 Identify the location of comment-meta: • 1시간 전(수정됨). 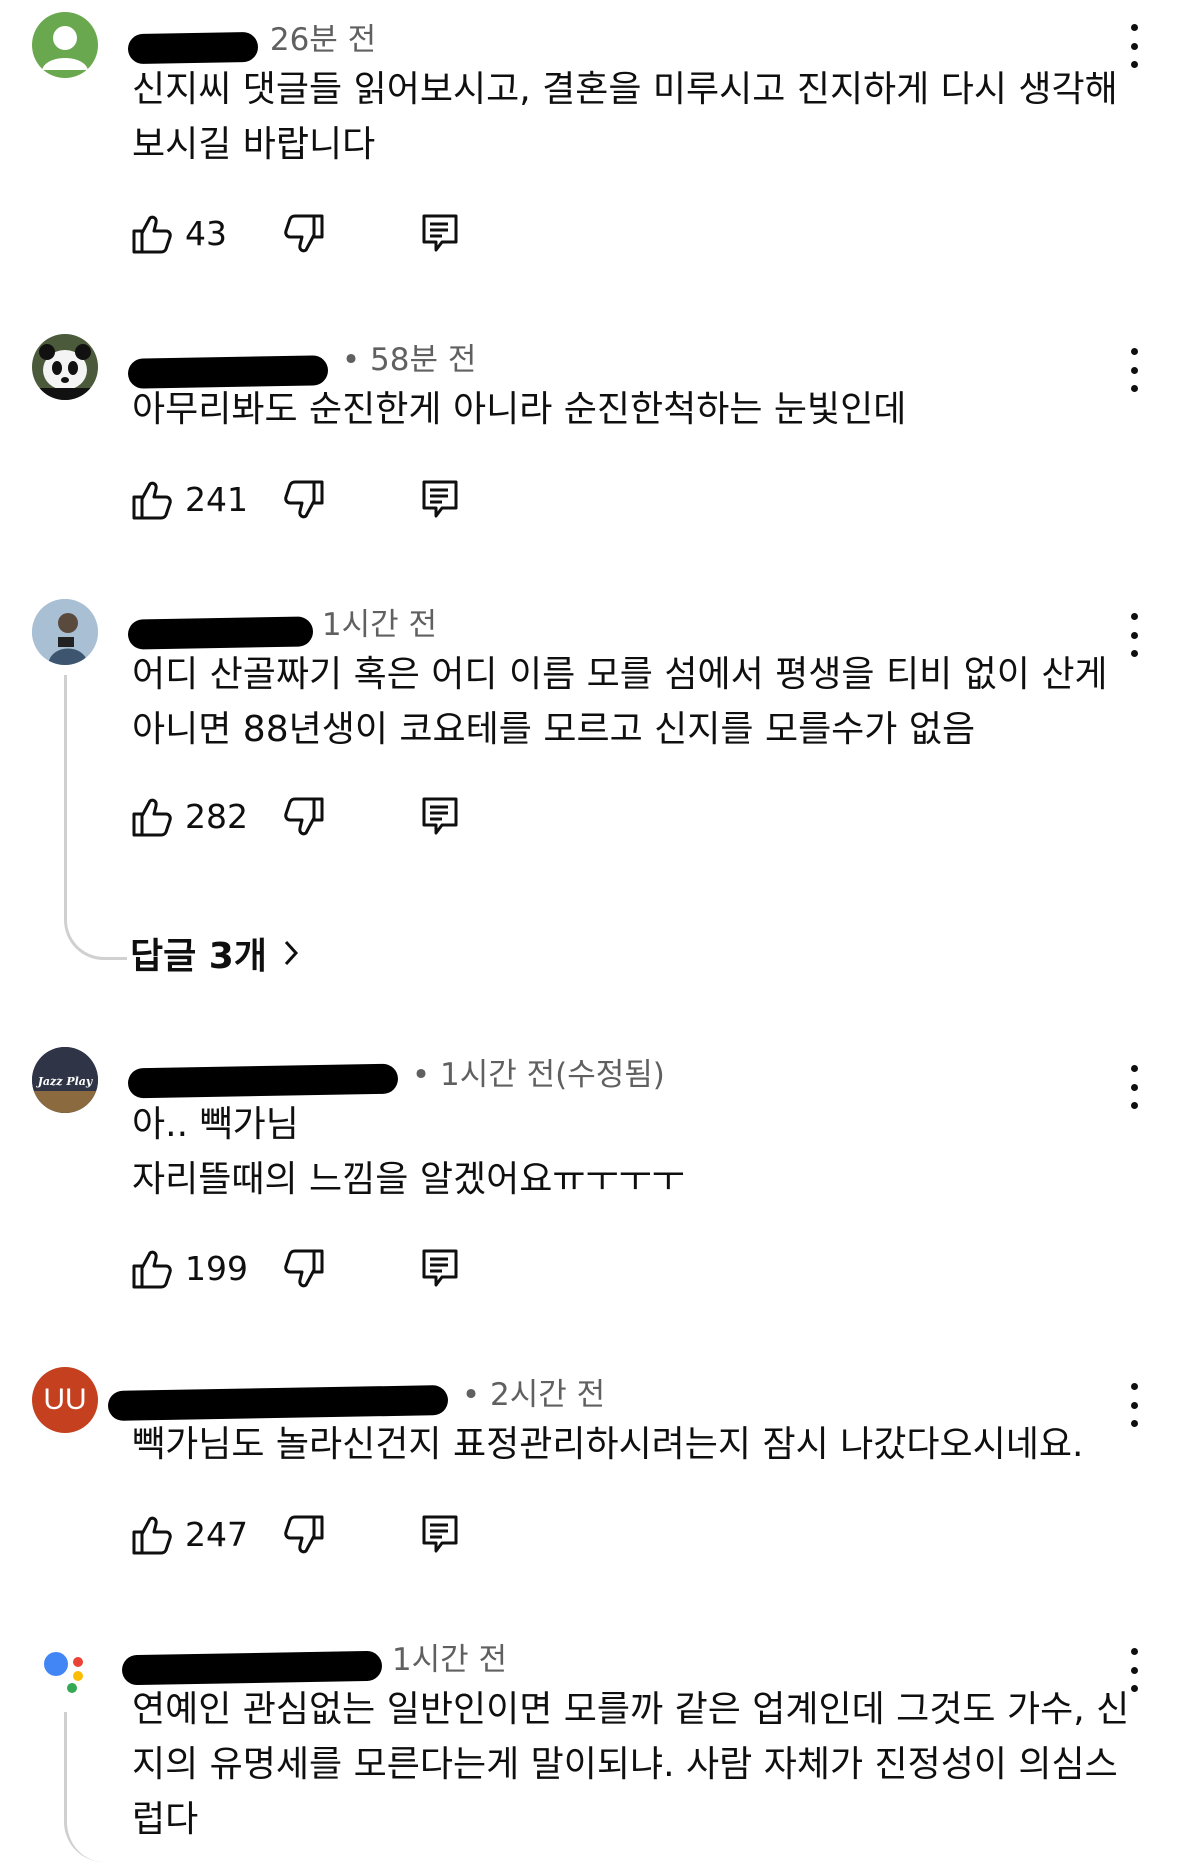
(396, 1073).